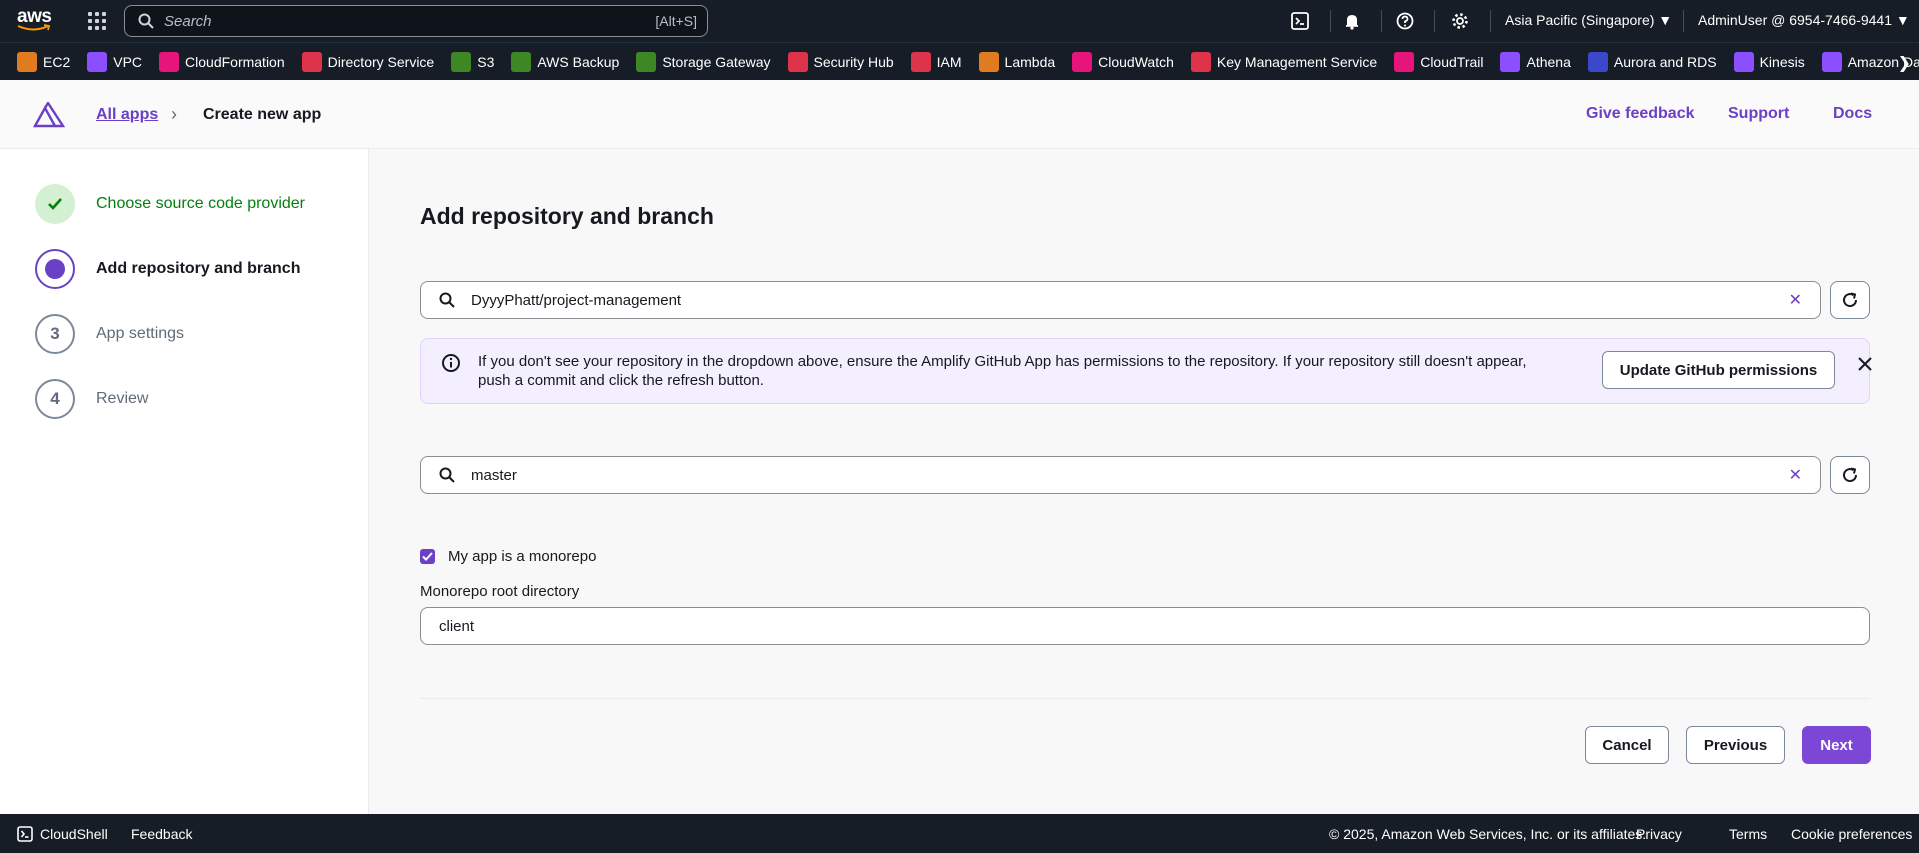 The image size is (1919, 853). Describe the element at coordinates (55, 334) in the screenshot. I see `step-number: 3` at that location.